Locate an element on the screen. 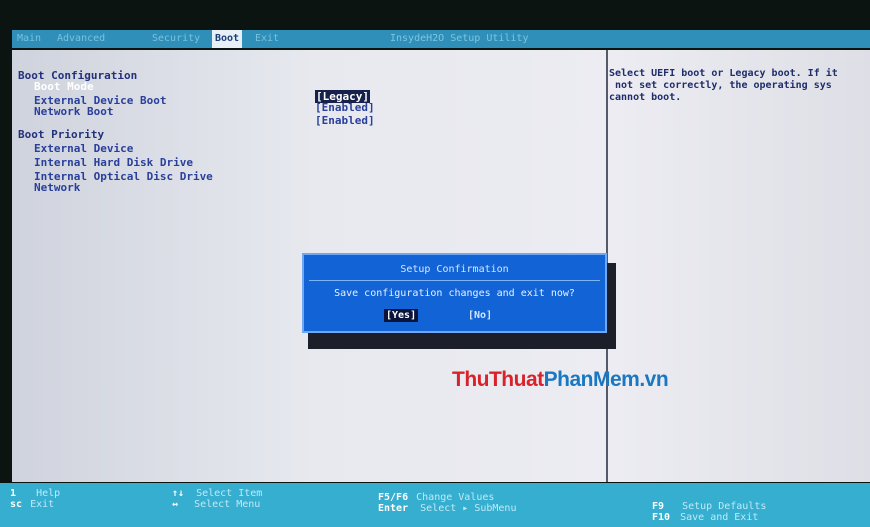 The width and height of the screenshot is (870, 527). select-menu-label: Select Menu is located at coordinates (227, 504).